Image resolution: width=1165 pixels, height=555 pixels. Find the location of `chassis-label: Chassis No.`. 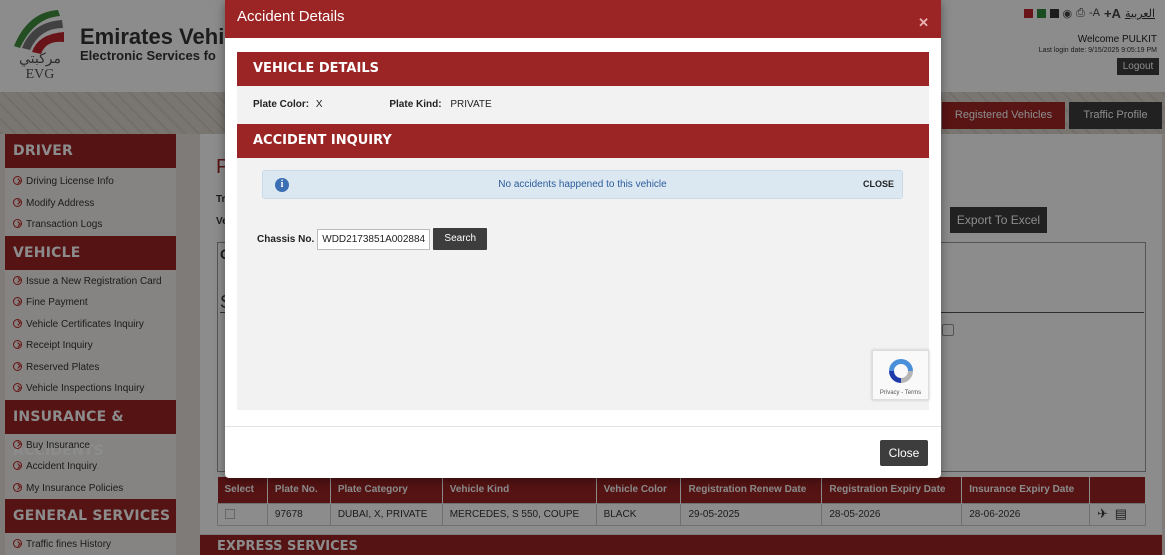

chassis-label: Chassis No. is located at coordinates (286, 239).